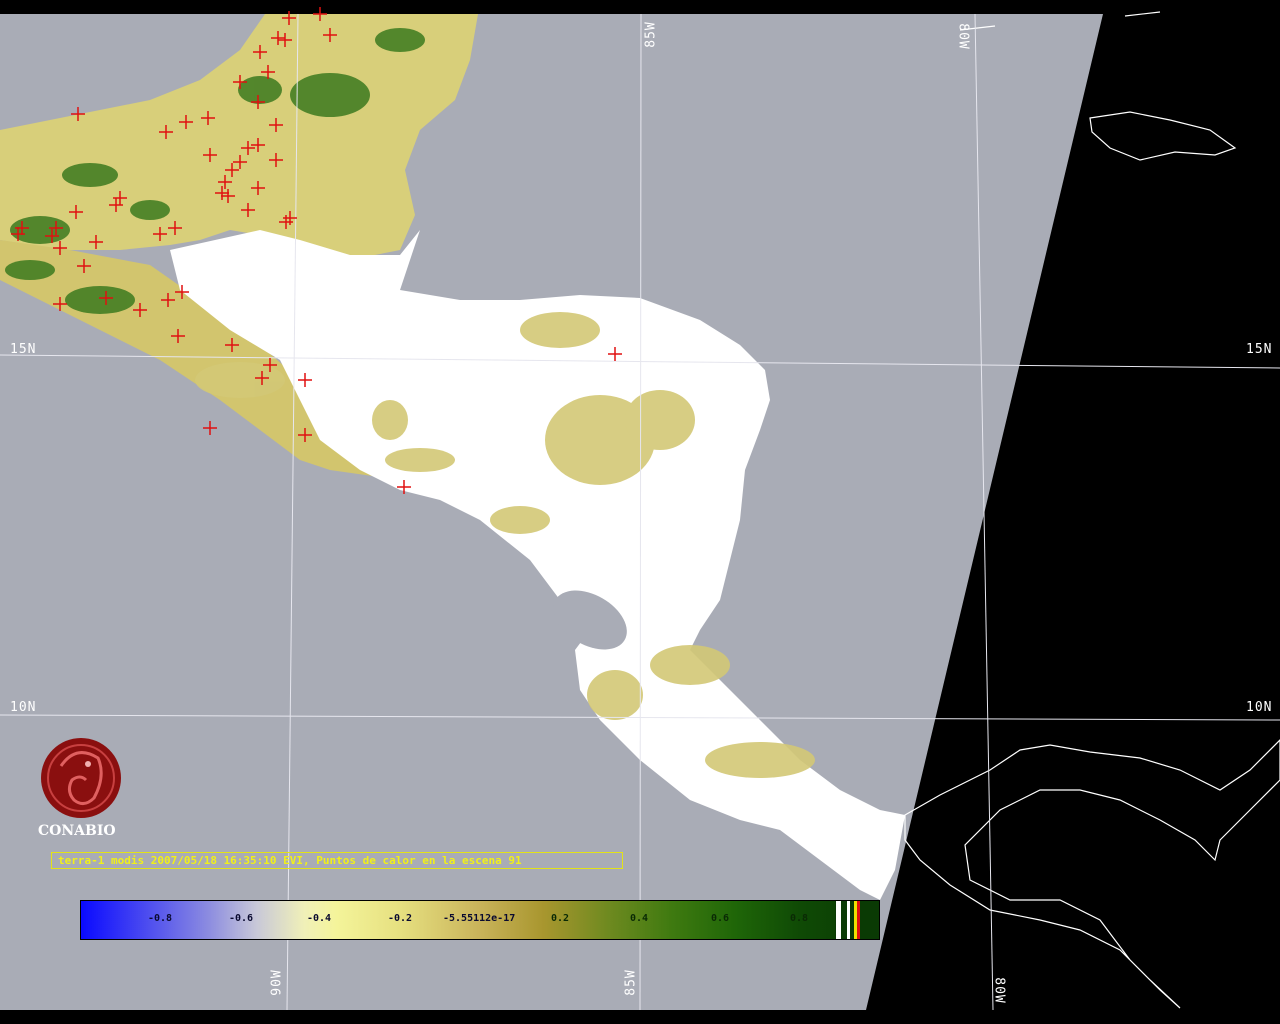  I want to click on colorbar-tick-label: -5.55112e-17, so click(479, 918).